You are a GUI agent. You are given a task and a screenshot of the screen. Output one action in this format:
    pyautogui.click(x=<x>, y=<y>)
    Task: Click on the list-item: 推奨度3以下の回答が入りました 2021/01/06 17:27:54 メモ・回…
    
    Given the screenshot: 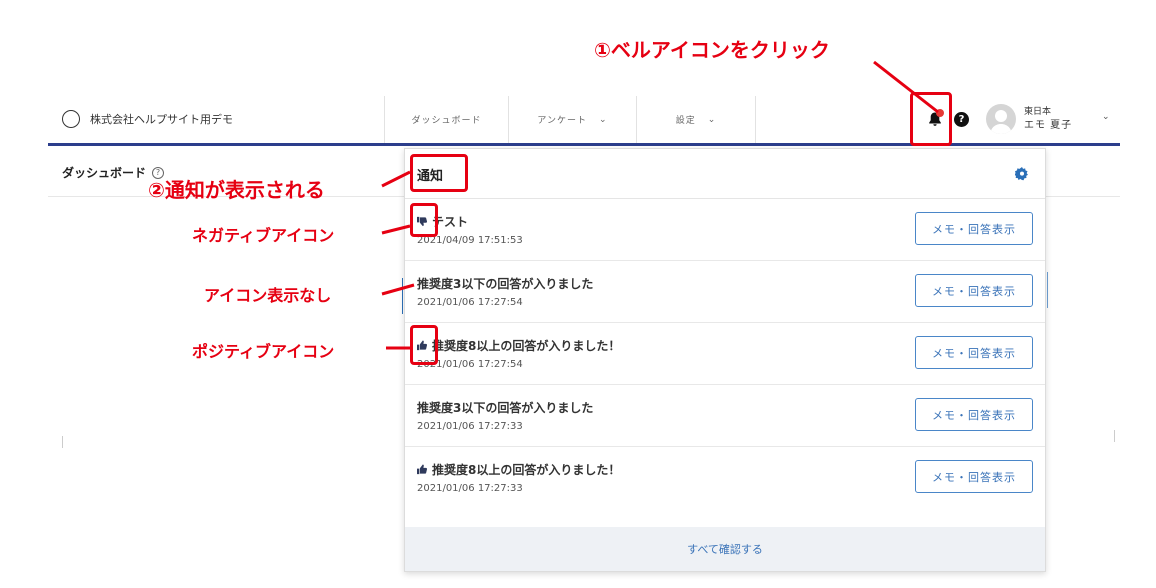 What is the action you would take?
    pyautogui.click(x=725, y=292)
    